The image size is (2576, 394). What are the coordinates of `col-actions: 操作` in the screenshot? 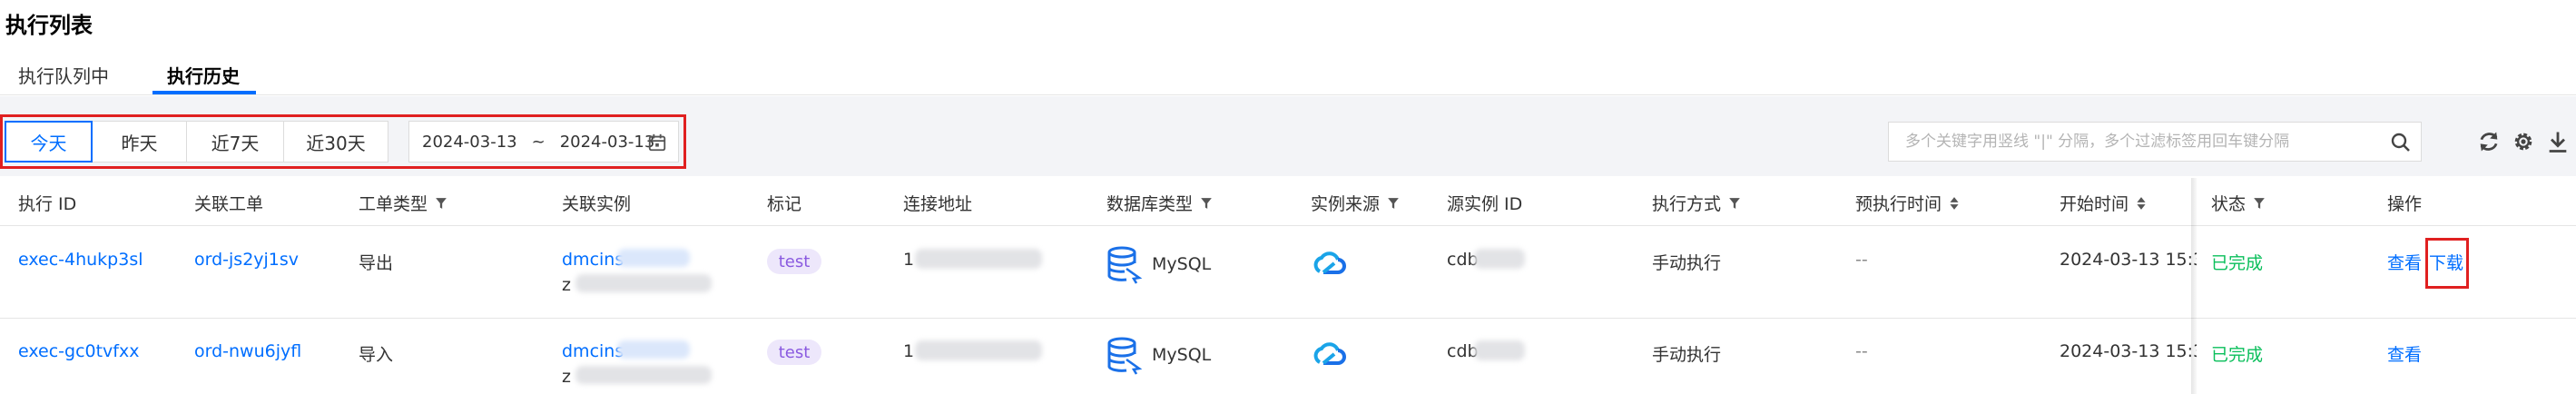 It's located at (2405, 204).